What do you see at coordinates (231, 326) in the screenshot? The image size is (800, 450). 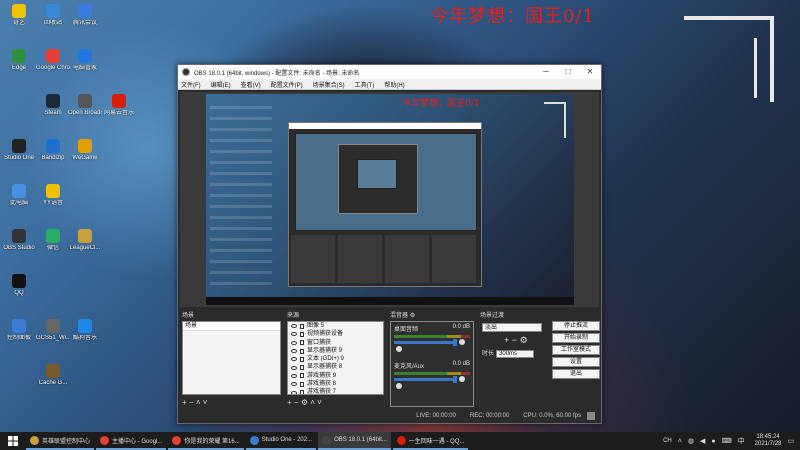 I see `scene-item: 场景` at bounding box center [231, 326].